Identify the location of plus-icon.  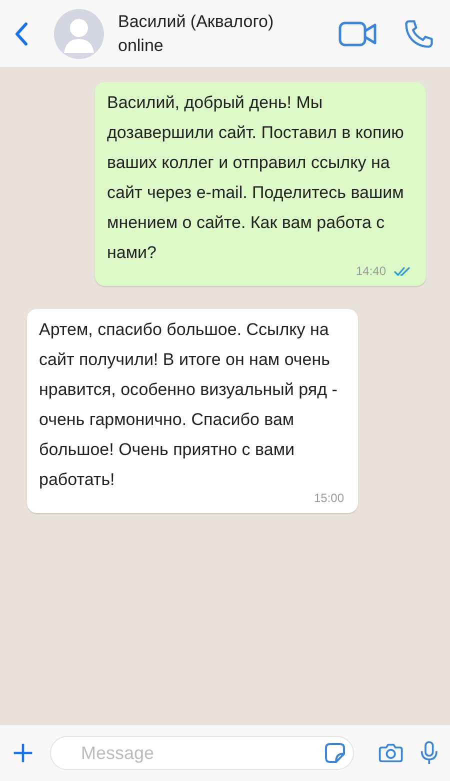
(23, 753).